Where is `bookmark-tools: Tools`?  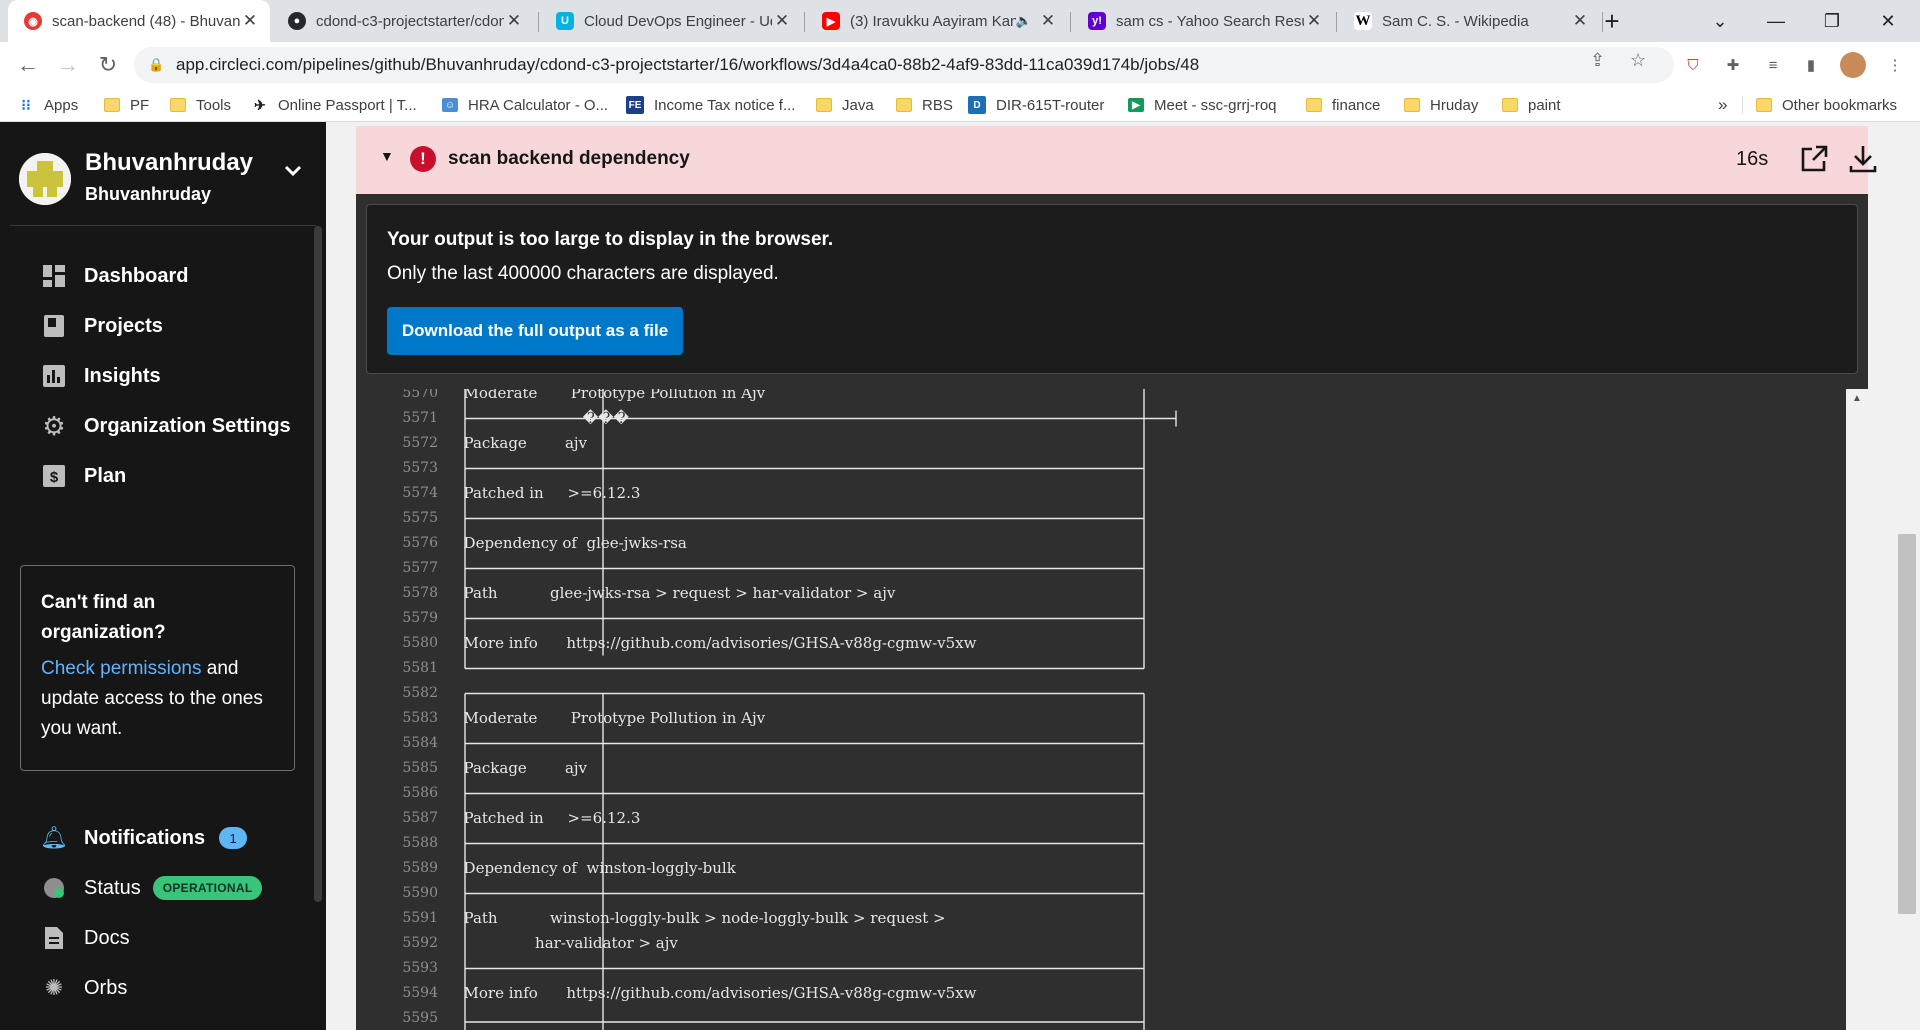
bookmark-tools: Tools is located at coordinates (200, 105).